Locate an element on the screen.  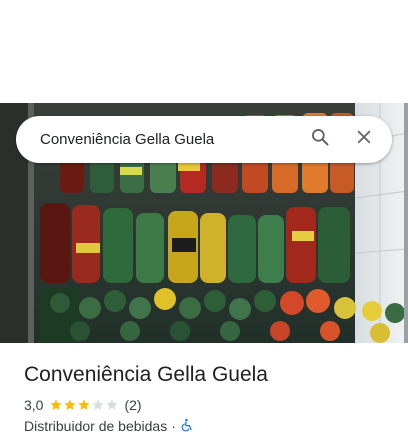
place-title: Conveniência Gella Guela is located at coordinates (210, 375).